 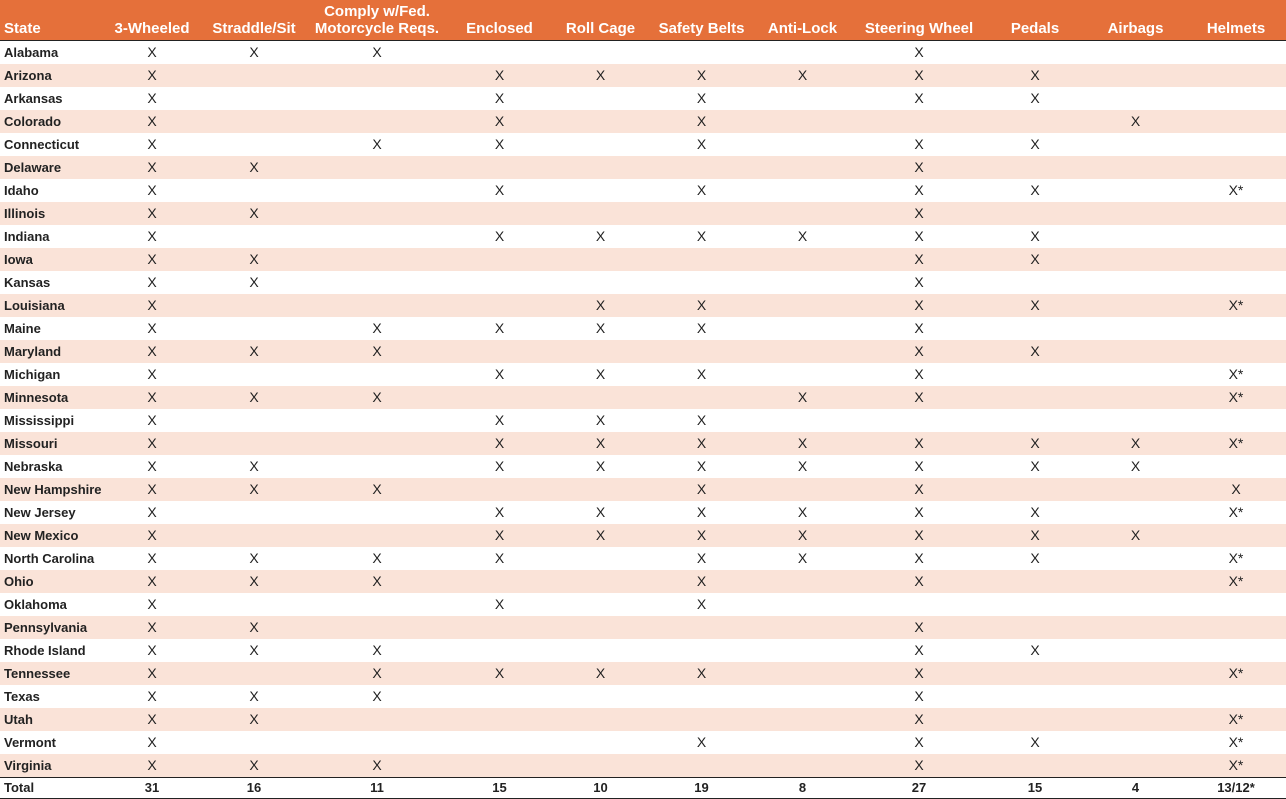 What do you see at coordinates (27, 282) in the screenshot?
I see `state-name: Kansas` at bounding box center [27, 282].